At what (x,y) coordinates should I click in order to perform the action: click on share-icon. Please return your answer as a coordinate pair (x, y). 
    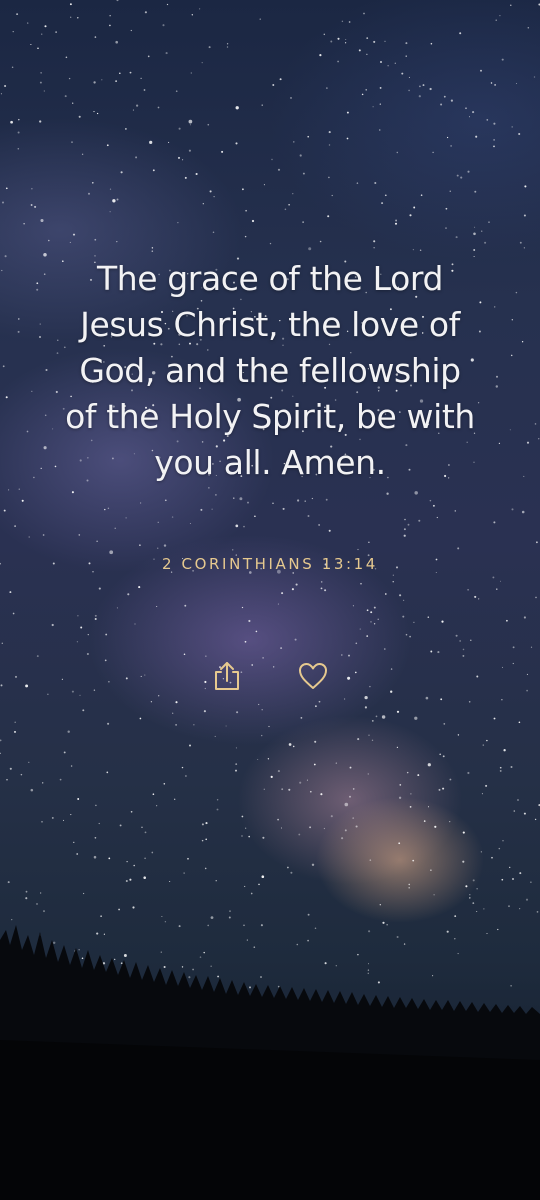
    Looking at the image, I should click on (227, 676).